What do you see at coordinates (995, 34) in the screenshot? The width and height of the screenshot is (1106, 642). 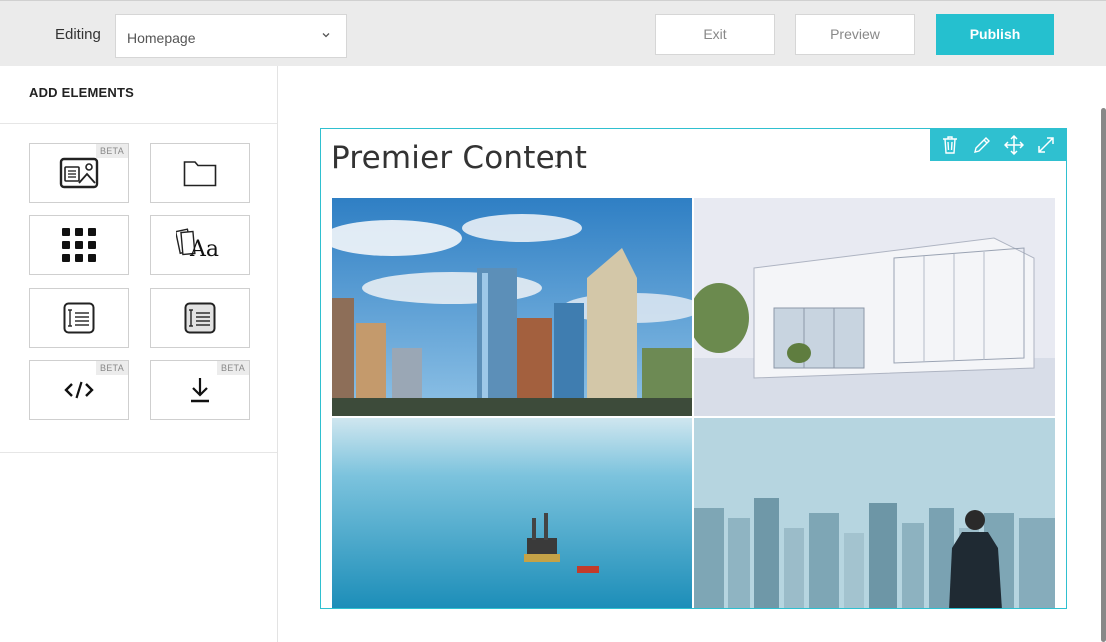 I see `publish-button: Publish` at bounding box center [995, 34].